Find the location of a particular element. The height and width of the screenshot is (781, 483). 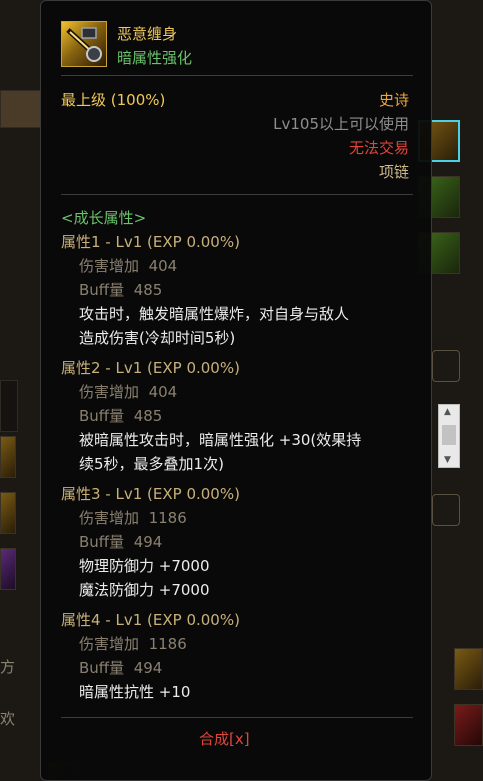

attribute-effect: 造成伤害(冷却时间5秒) is located at coordinates (157, 338).